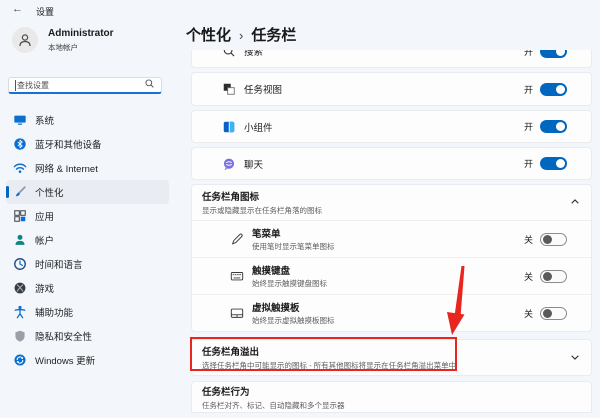  What do you see at coordinates (229, 89) in the screenshot?
I see `task-view-icon` at bounding box center [229, 89].